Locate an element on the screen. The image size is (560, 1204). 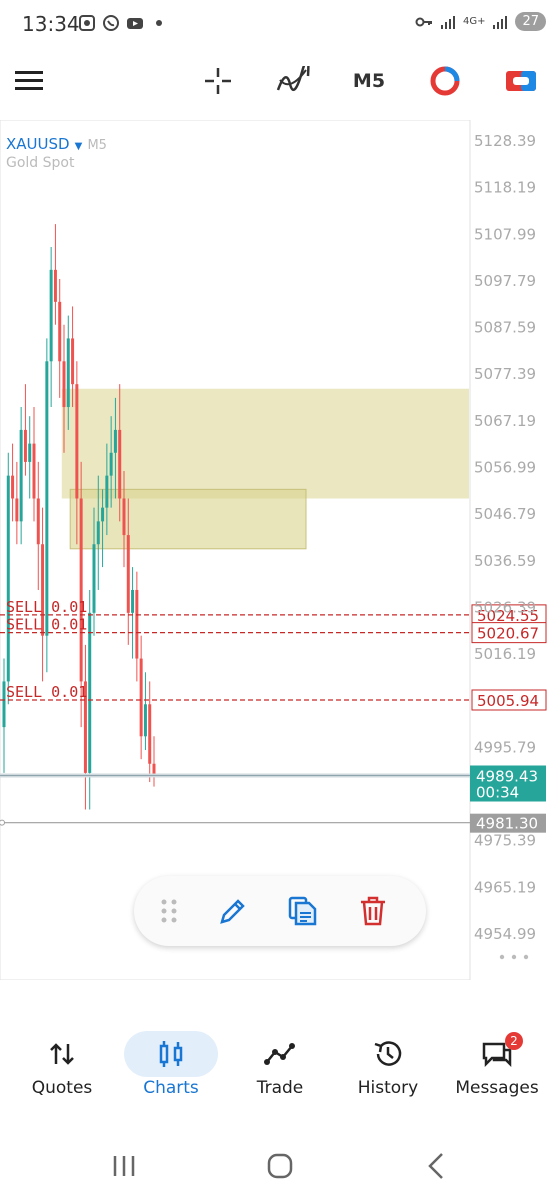
indicators-icon is located at coordinates (293, 79).